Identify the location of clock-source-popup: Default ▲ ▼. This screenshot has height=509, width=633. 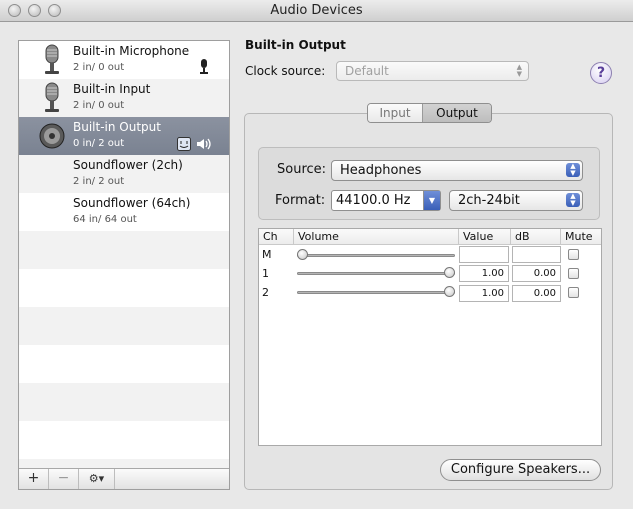
(432, 71).